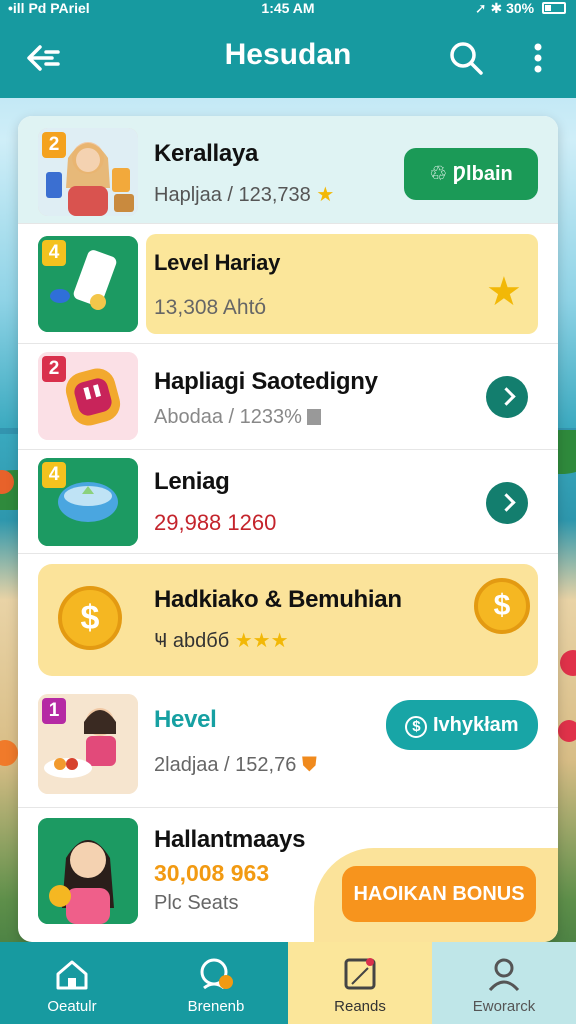 This screenshot has height=1024, width=576. I want to click on item-title: Hevel, so click(185, 719).